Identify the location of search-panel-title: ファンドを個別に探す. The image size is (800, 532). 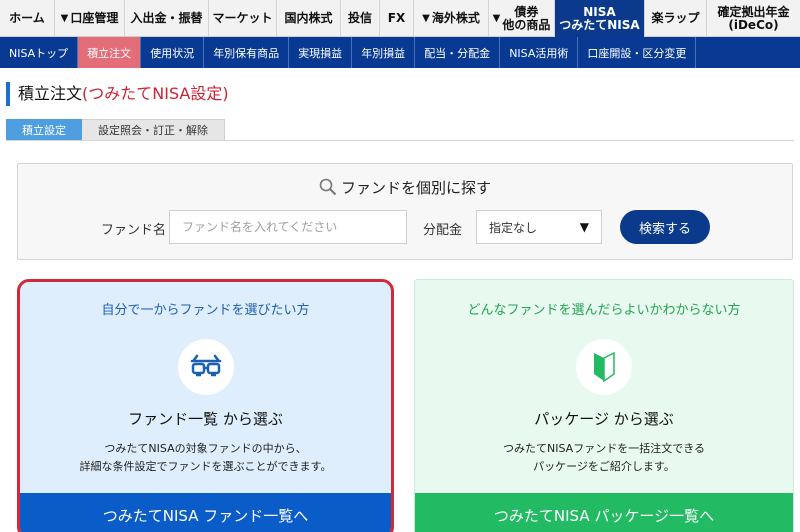
(405, 188).